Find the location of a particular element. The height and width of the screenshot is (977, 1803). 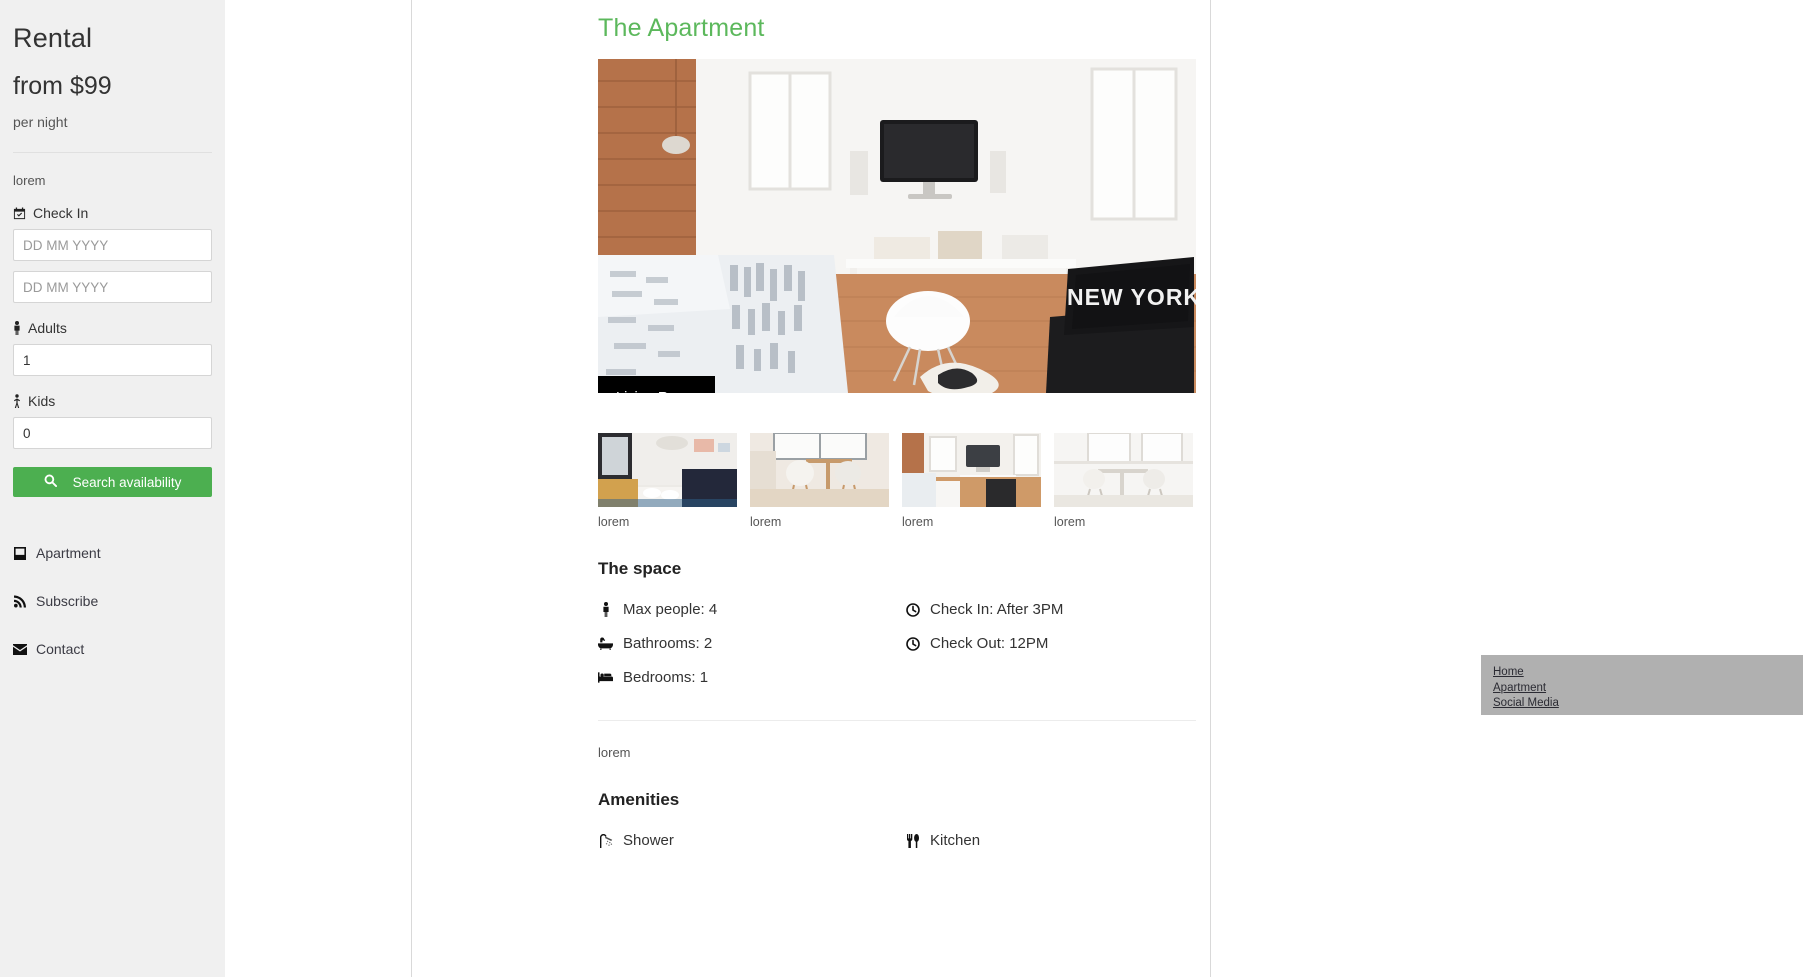

hero-caption-text: Living Room is located at coordinates (656, 391).